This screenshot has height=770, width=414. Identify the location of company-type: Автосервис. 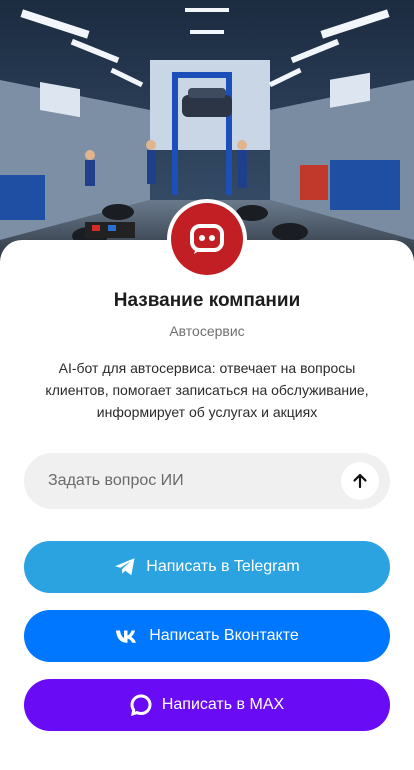
(207, 331).